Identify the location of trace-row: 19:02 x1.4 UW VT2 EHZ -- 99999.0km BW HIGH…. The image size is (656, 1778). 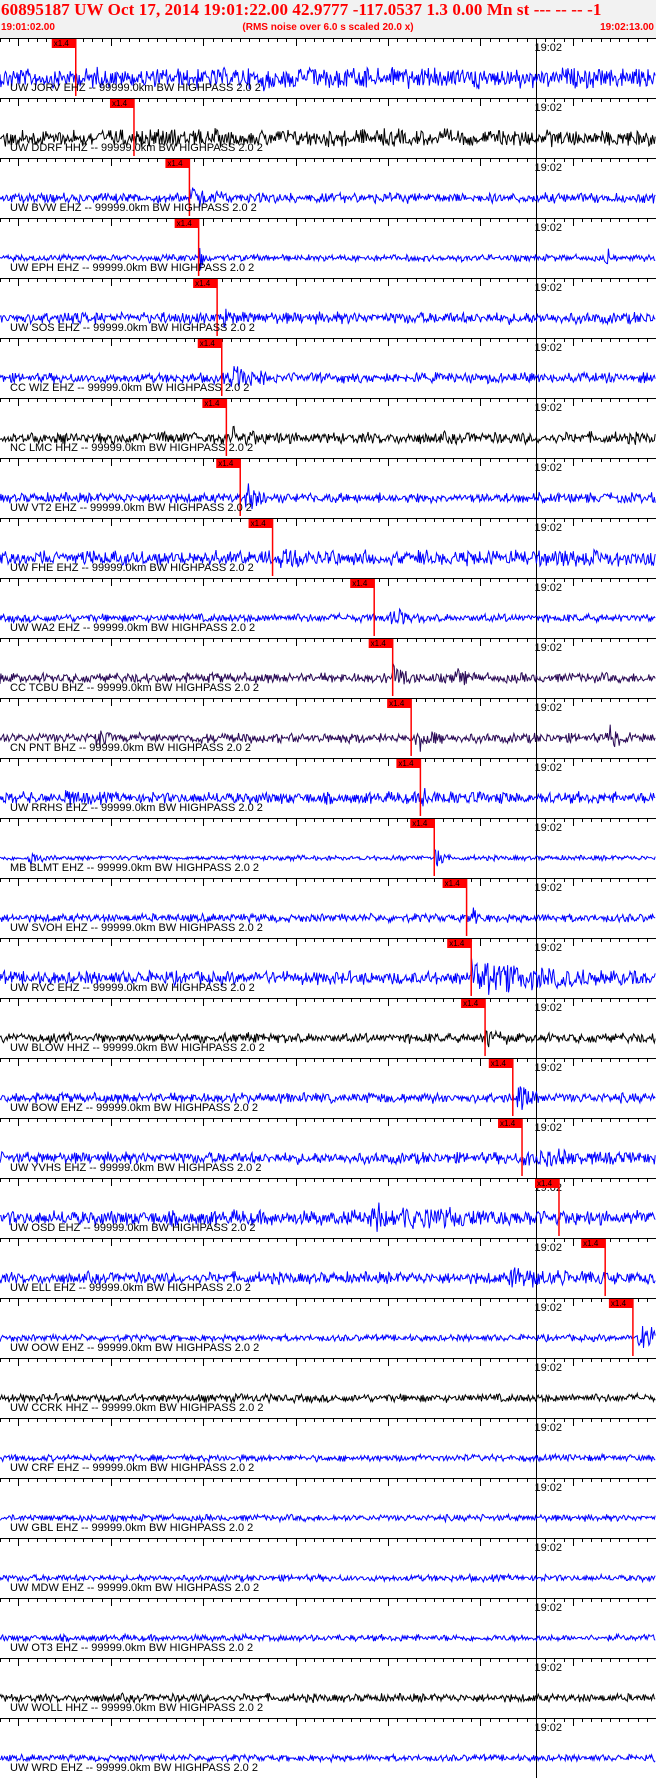
(328, 488).